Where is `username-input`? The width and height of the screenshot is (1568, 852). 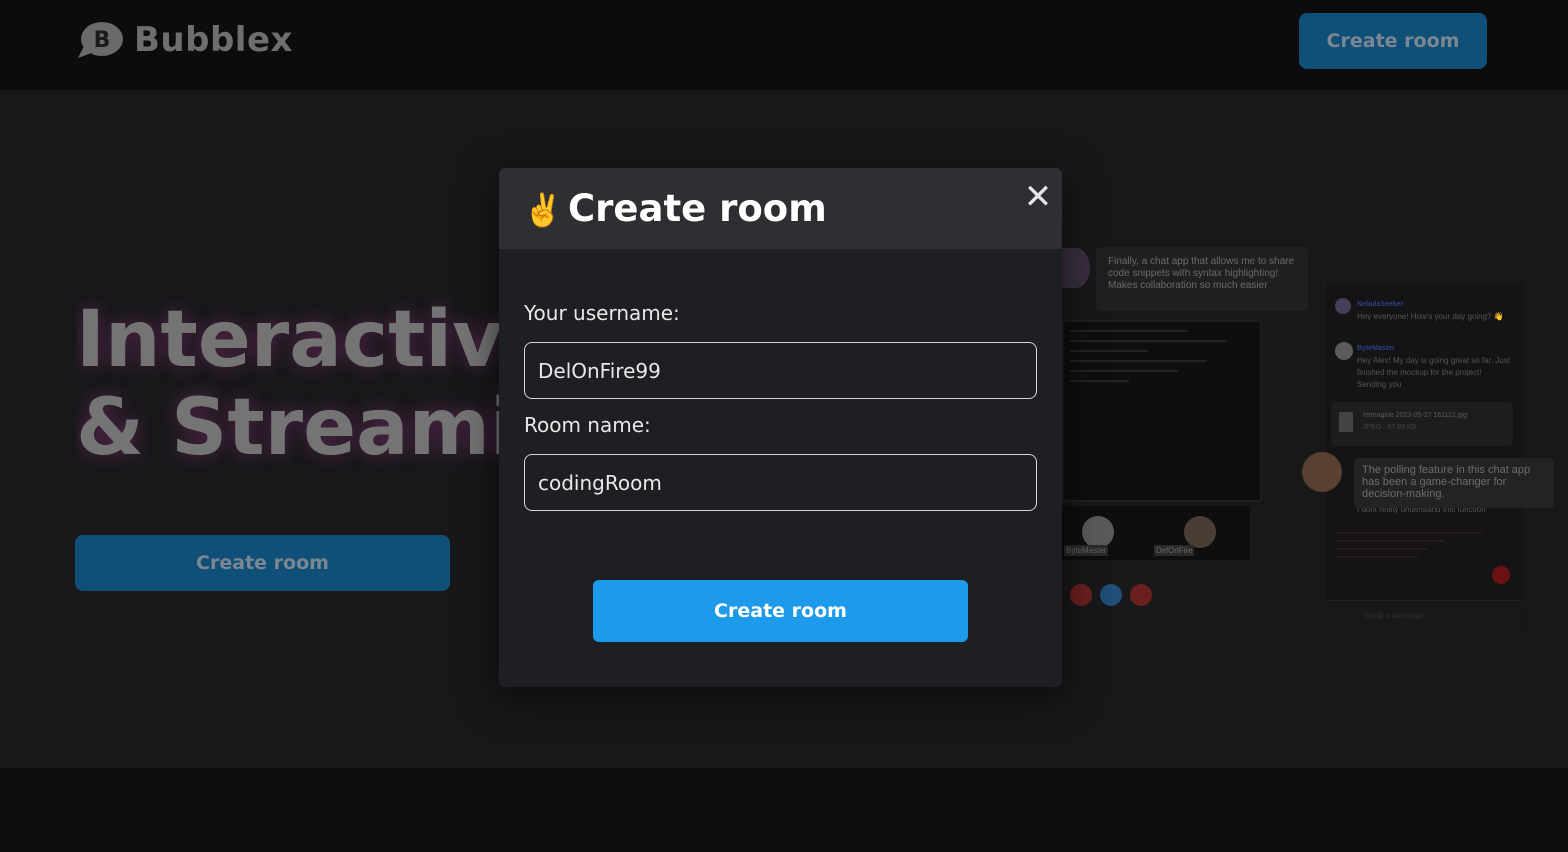 username-input is located at coordinates (780, 370).